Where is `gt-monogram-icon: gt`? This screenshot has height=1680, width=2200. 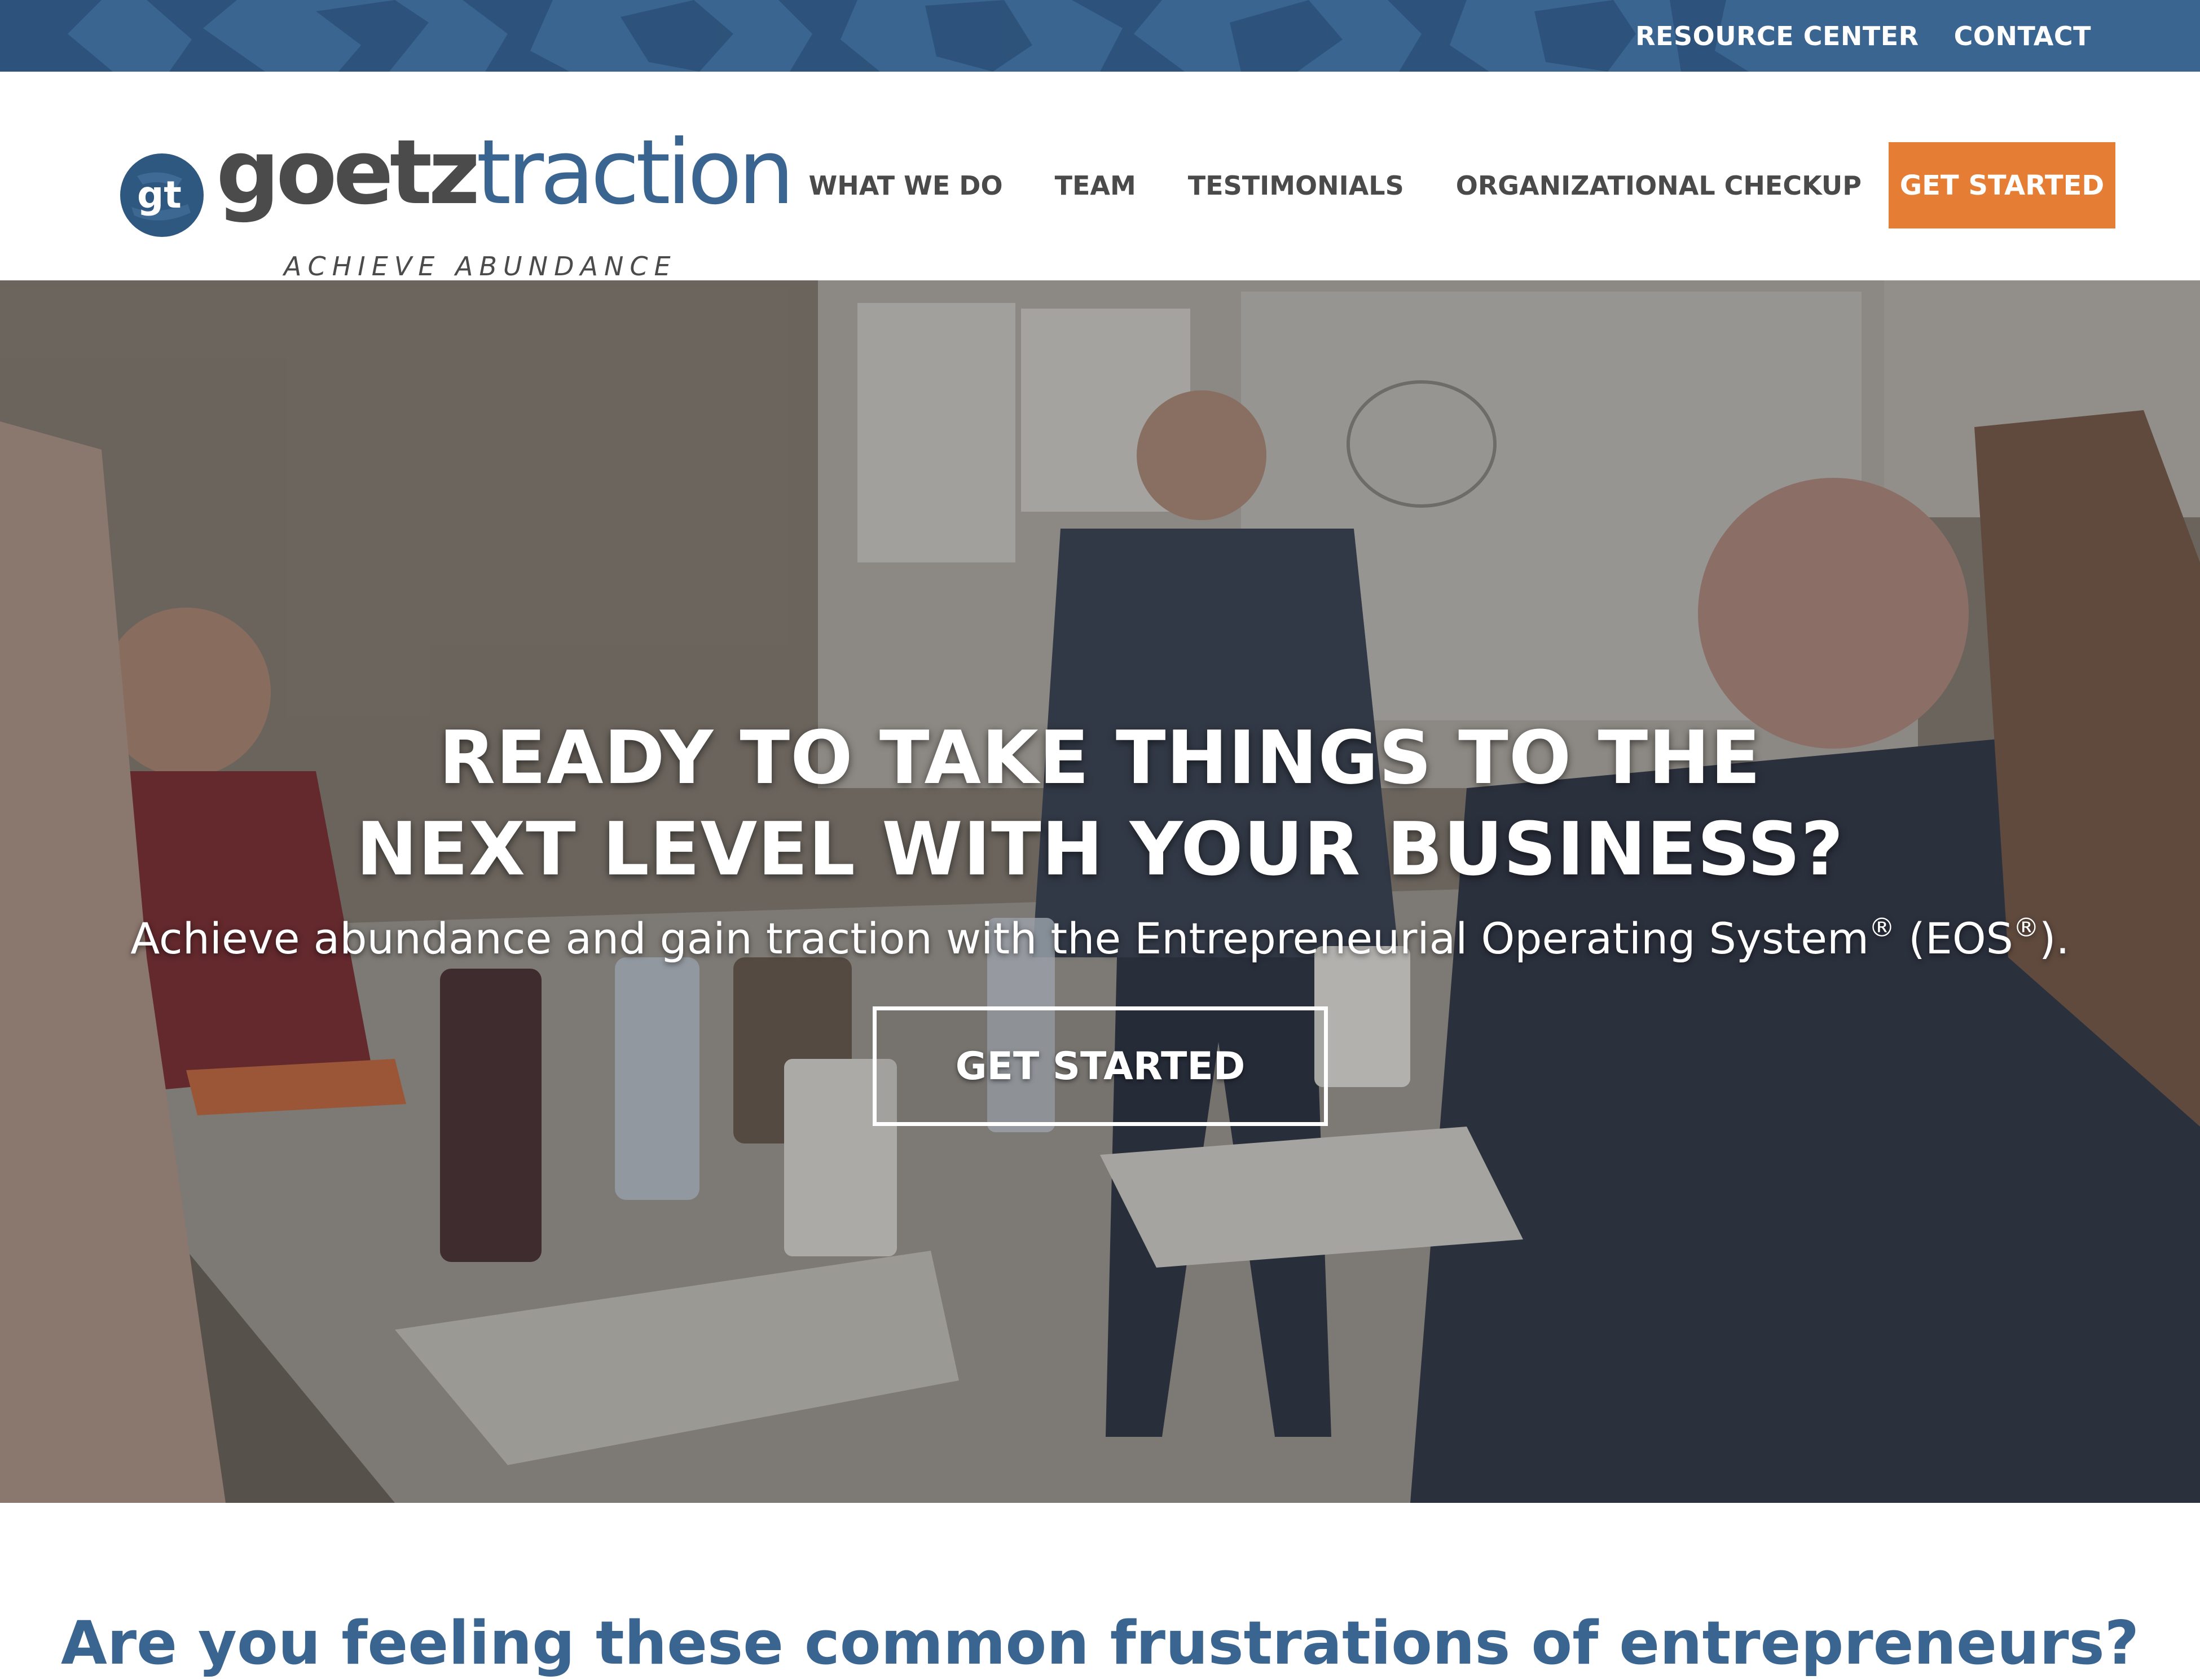 gt-monogram-icon: gt is located at coordinates (162, 195).